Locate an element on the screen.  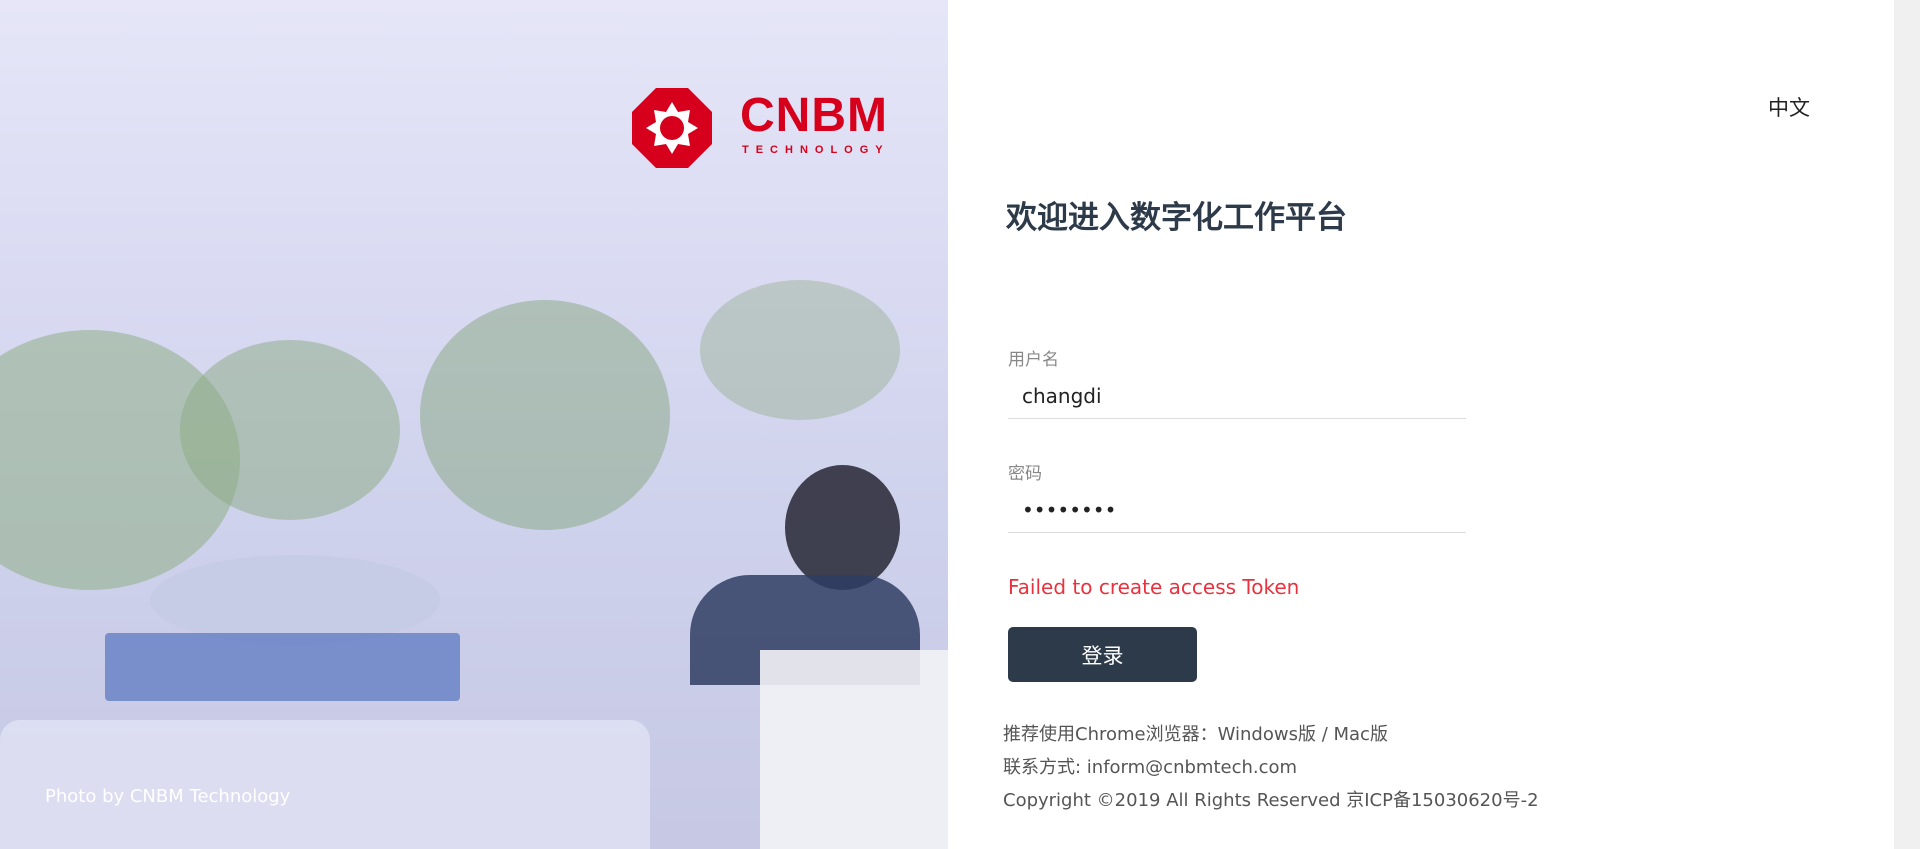
error-message: Failed to create access Token is located at coordinates (1154, 587).